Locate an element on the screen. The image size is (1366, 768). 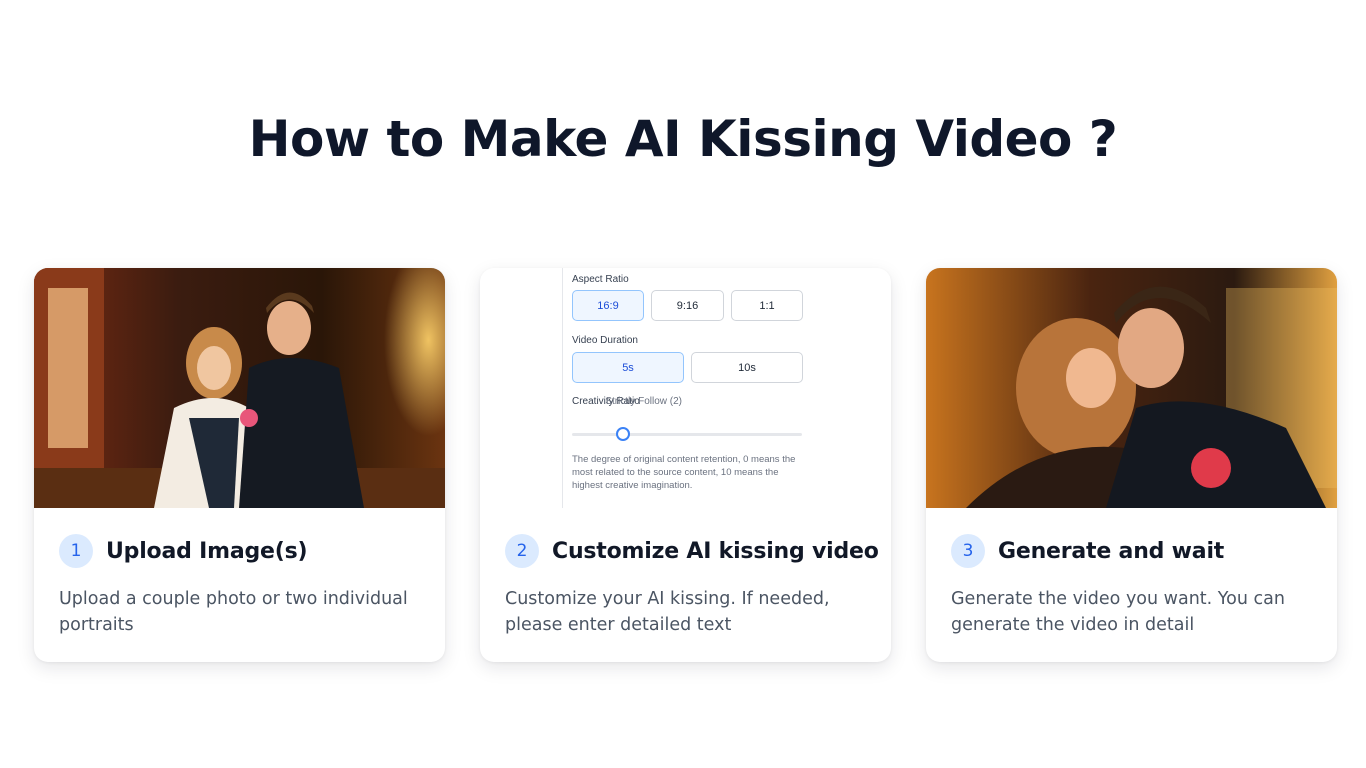
step-header: 1 Upload Image(s) is located at coordinates (183, 551).